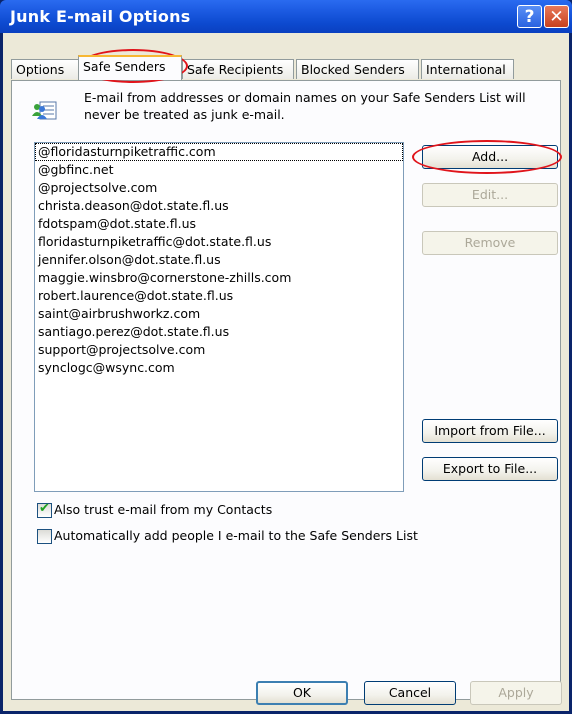 Image resolution: width=572 pixels, height=714 pixels. I want to click on tab-international: International, so click(467, 69).